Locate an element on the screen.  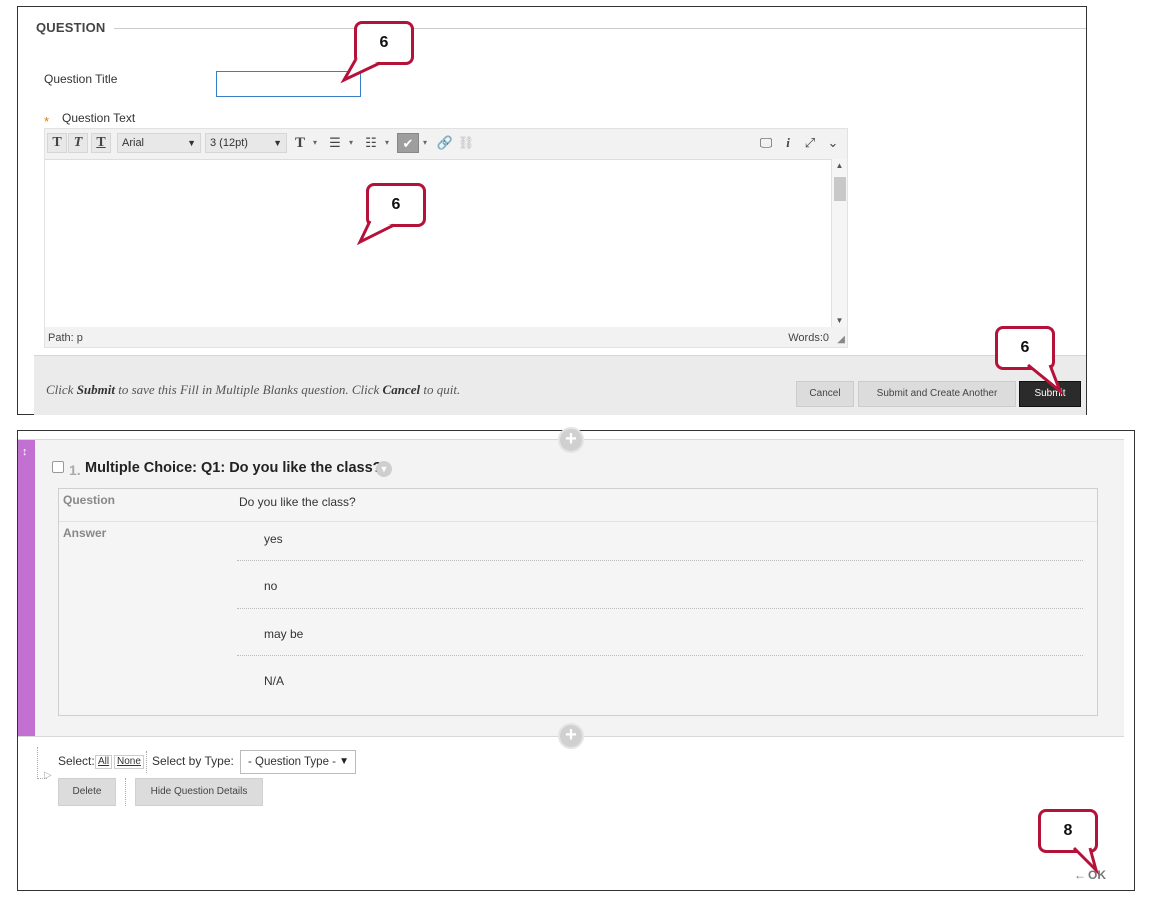
info-button: i is located at coordinates (788, 143).